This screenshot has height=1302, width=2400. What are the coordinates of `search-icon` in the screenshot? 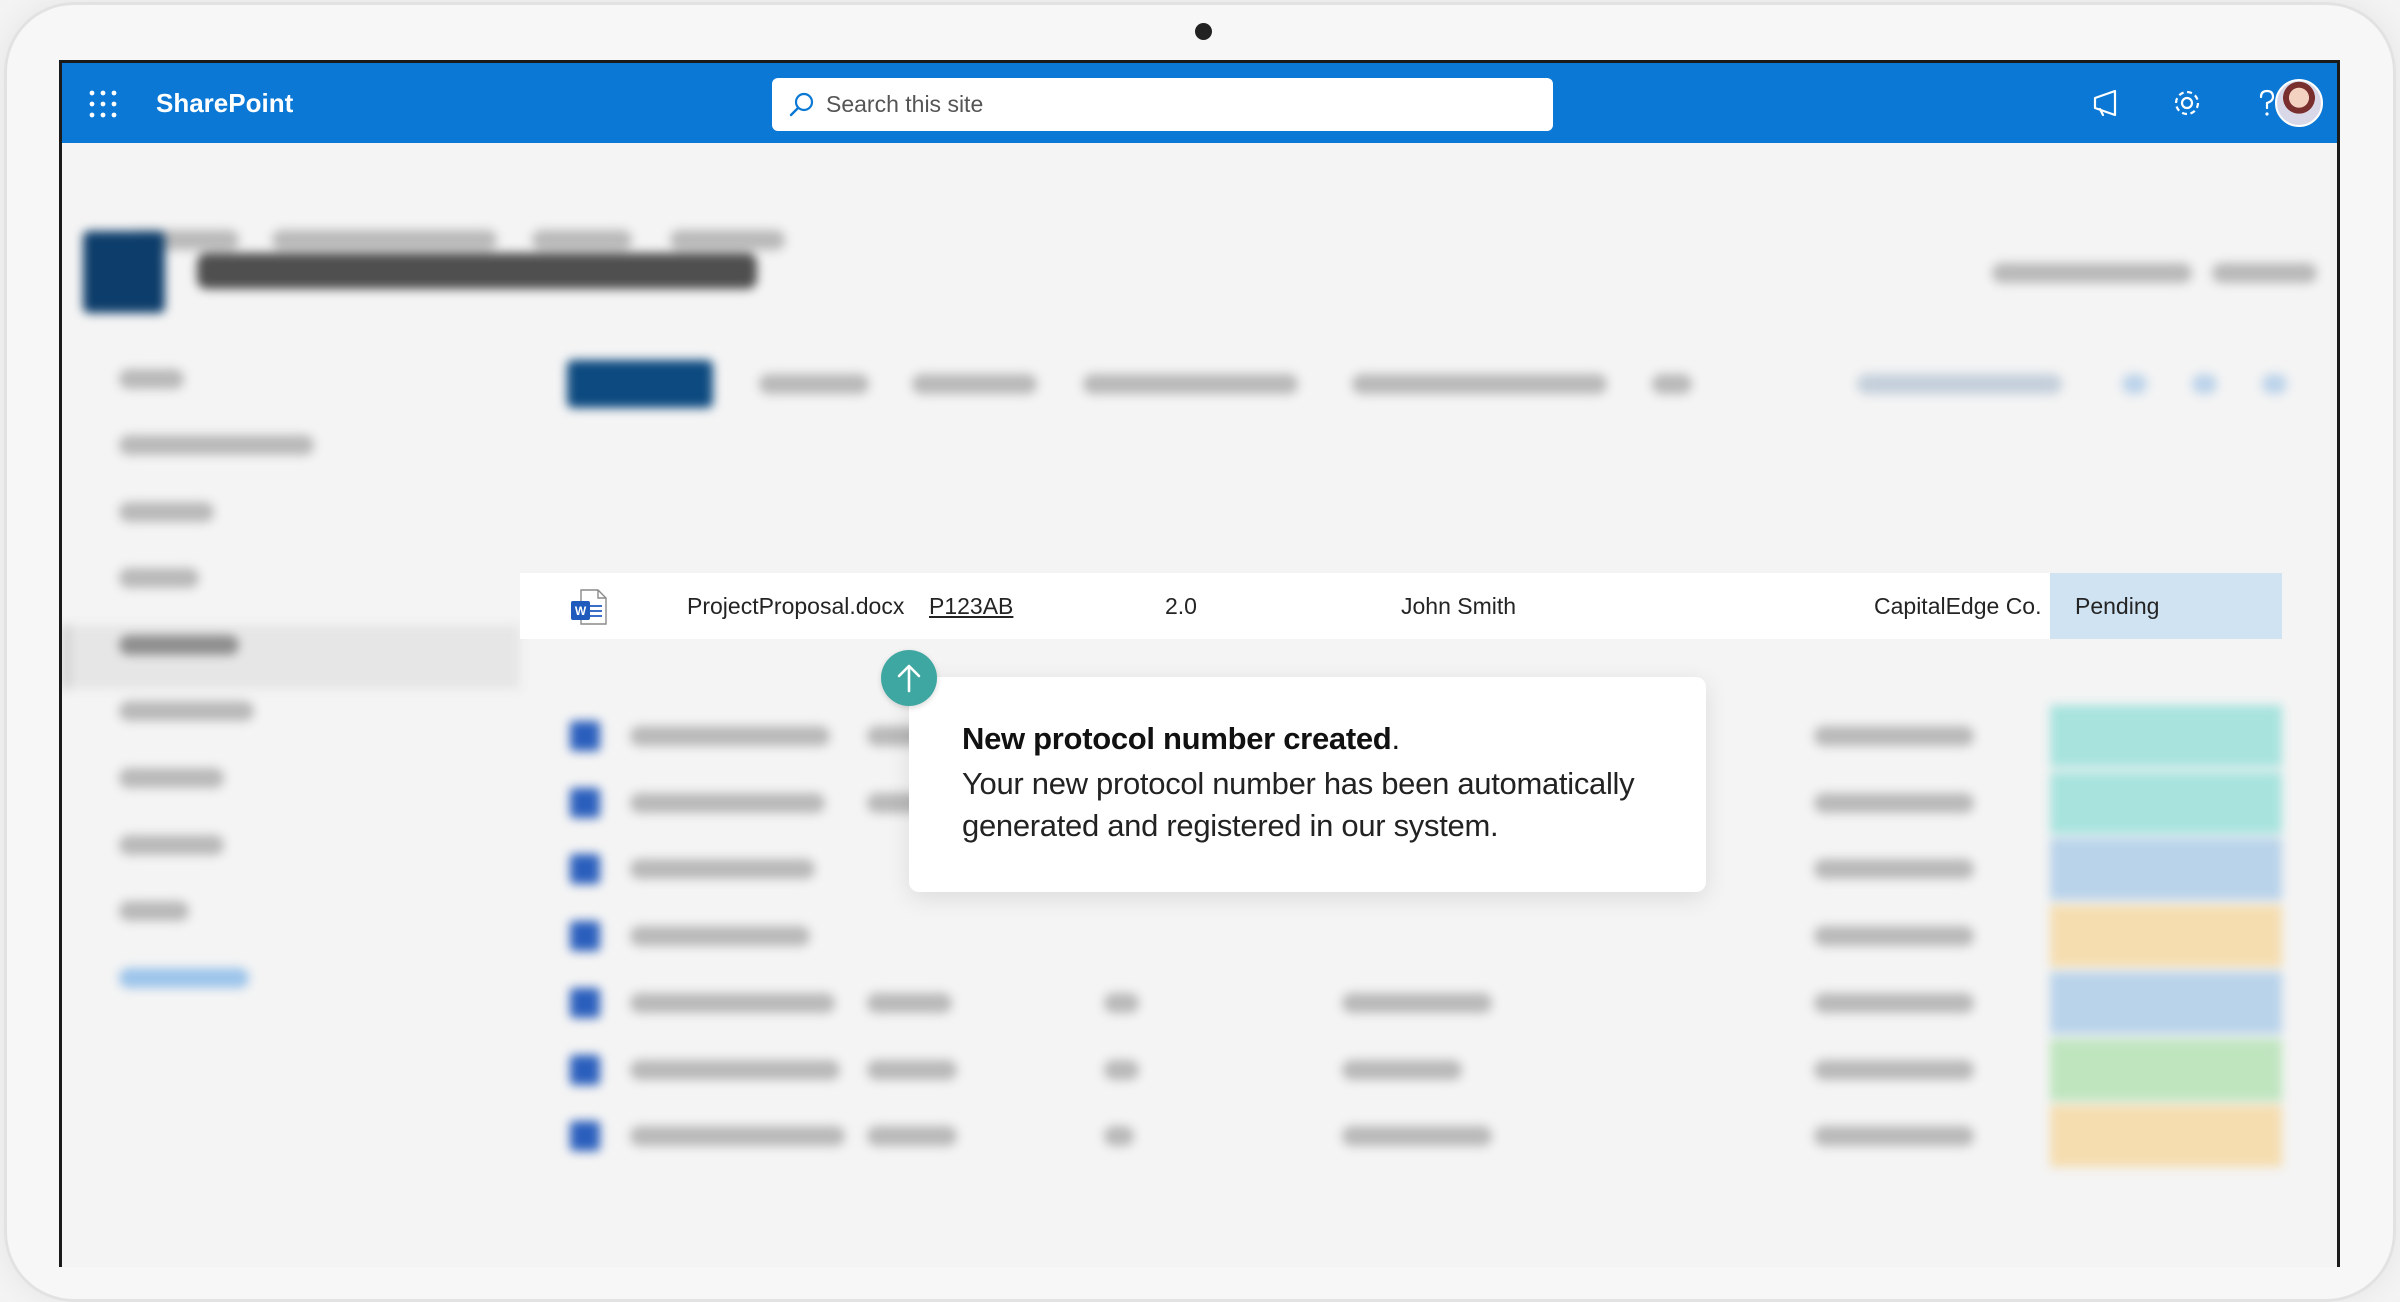 It's located at (801, 104).